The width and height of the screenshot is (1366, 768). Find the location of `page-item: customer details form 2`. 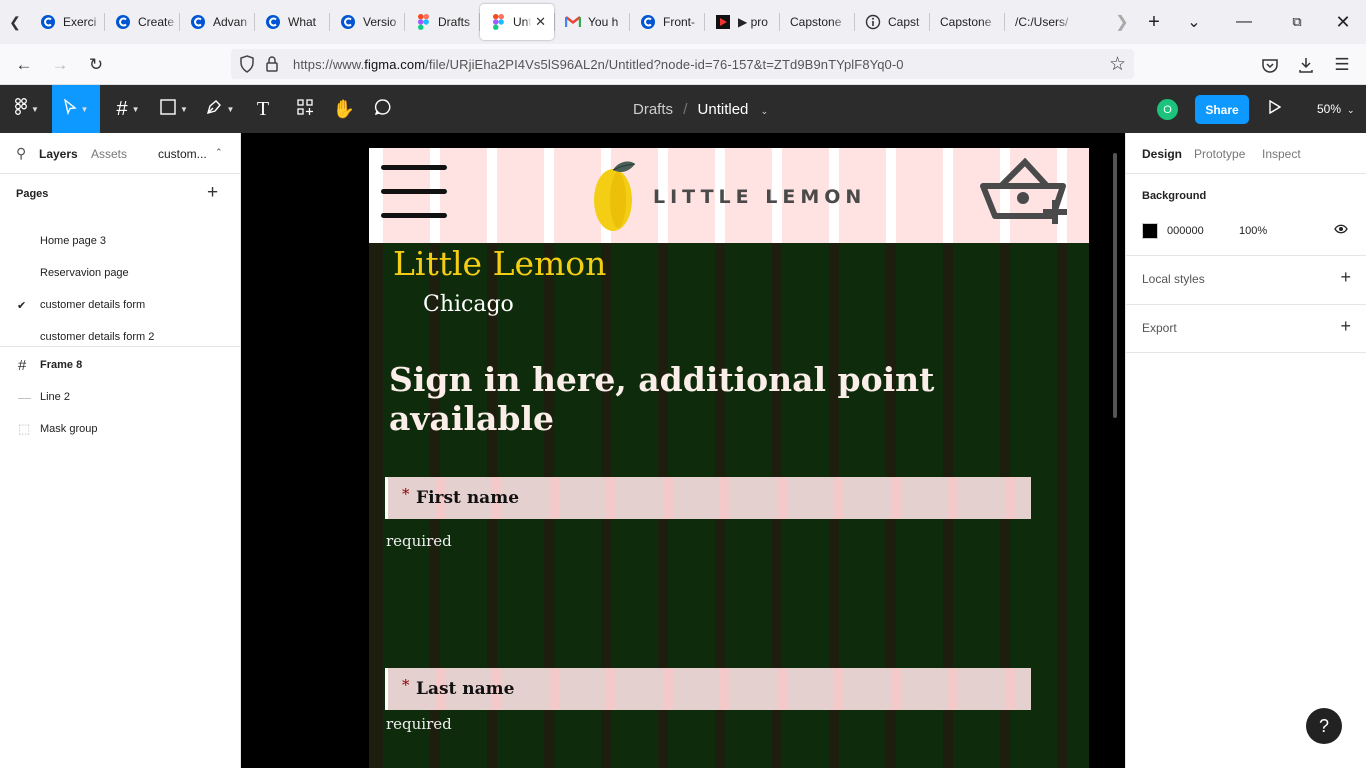

page-item: customer details form 2 is located at coordinates (97, 337).